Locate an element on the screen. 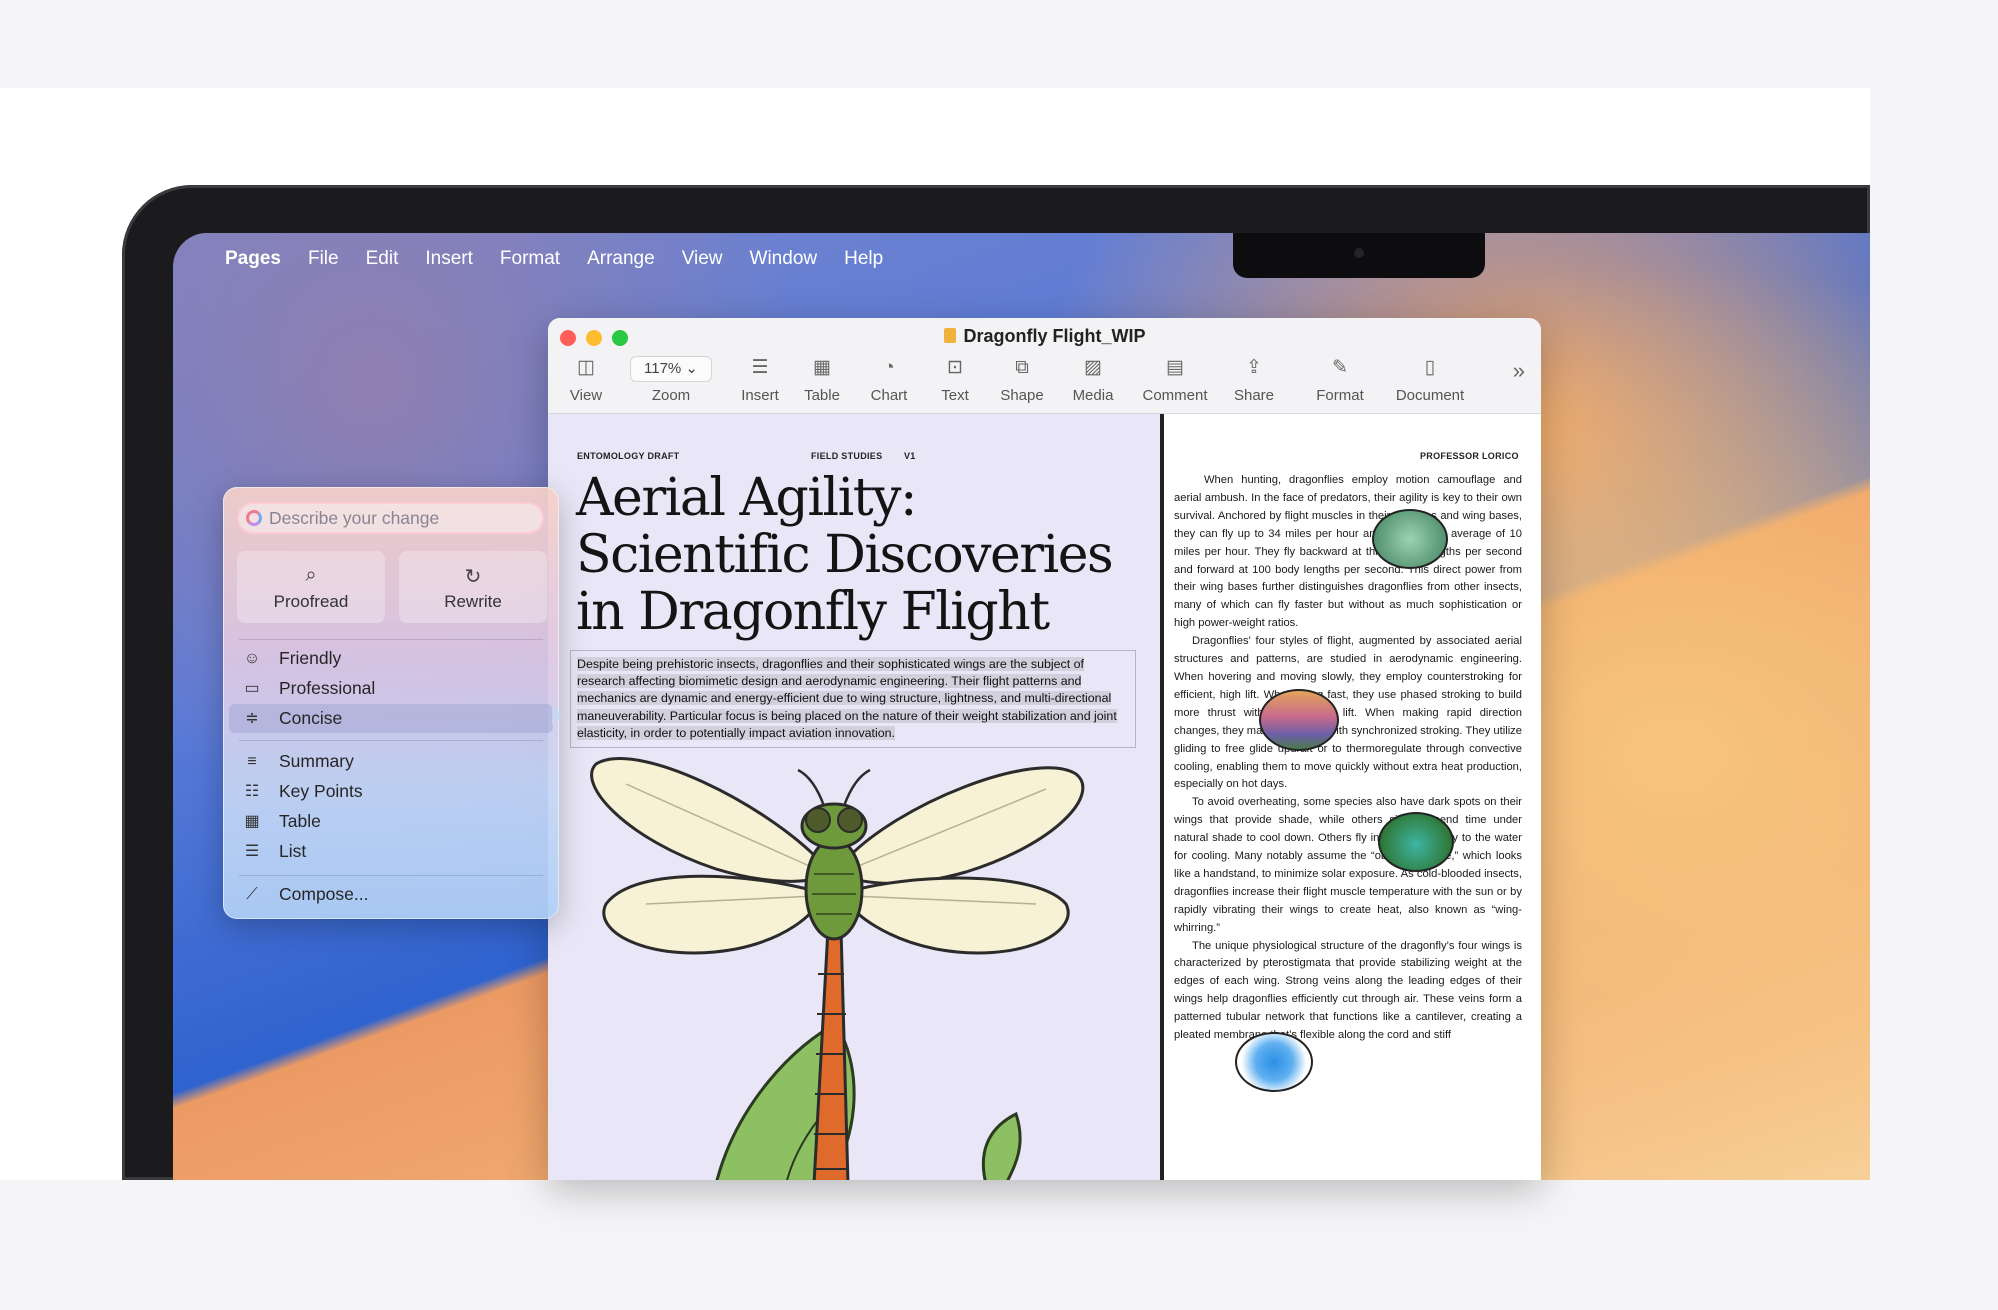  summary-icon: ≡ is located at coordinates (252, 761).